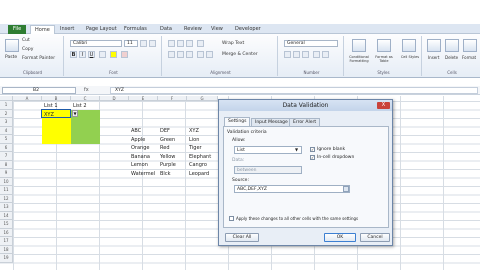 Image resolution: width=480 pixels, height=270 pixels. I want to click on decrease-decimal-icon, so click(325, 54).